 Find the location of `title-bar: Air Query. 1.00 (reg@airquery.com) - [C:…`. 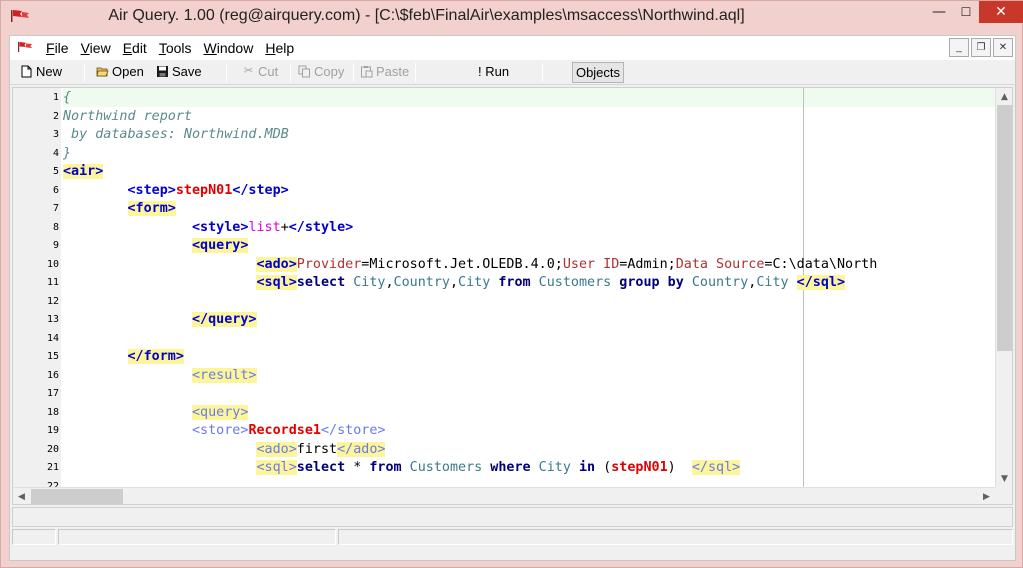

title-bar: Air Query. 1.00 (reg@airquery.com) - [C:… is located at coordinates (512, 18).